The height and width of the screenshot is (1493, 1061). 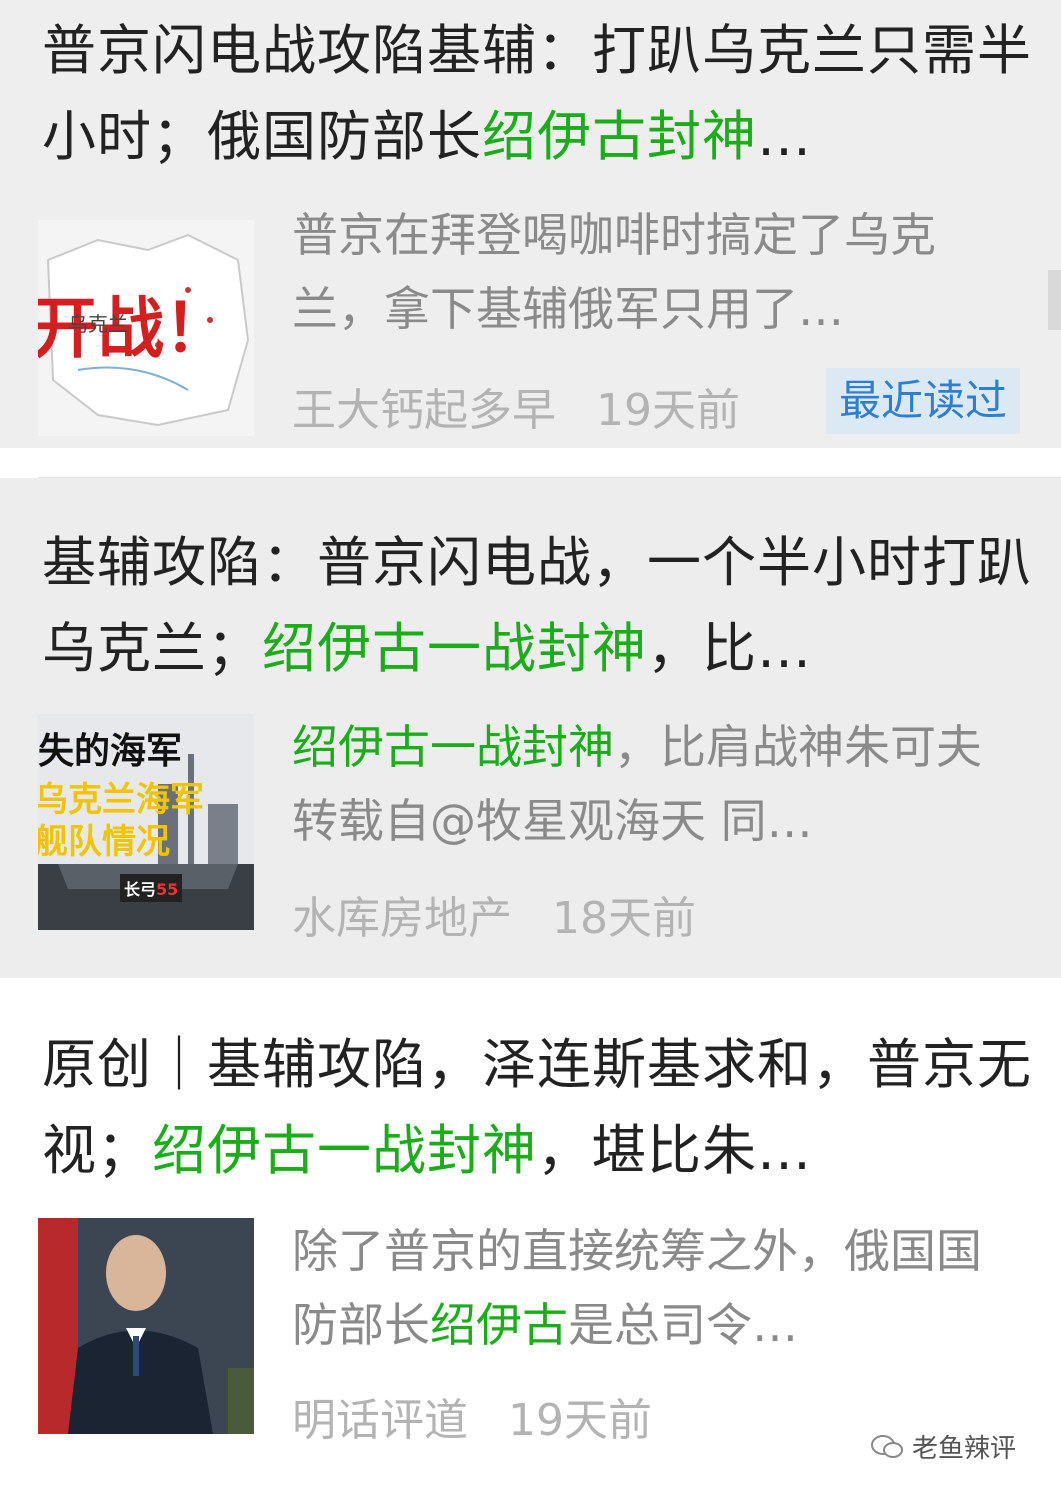 I want to click on thumb-line-1: 失的海军, so click(x=110, y=751).